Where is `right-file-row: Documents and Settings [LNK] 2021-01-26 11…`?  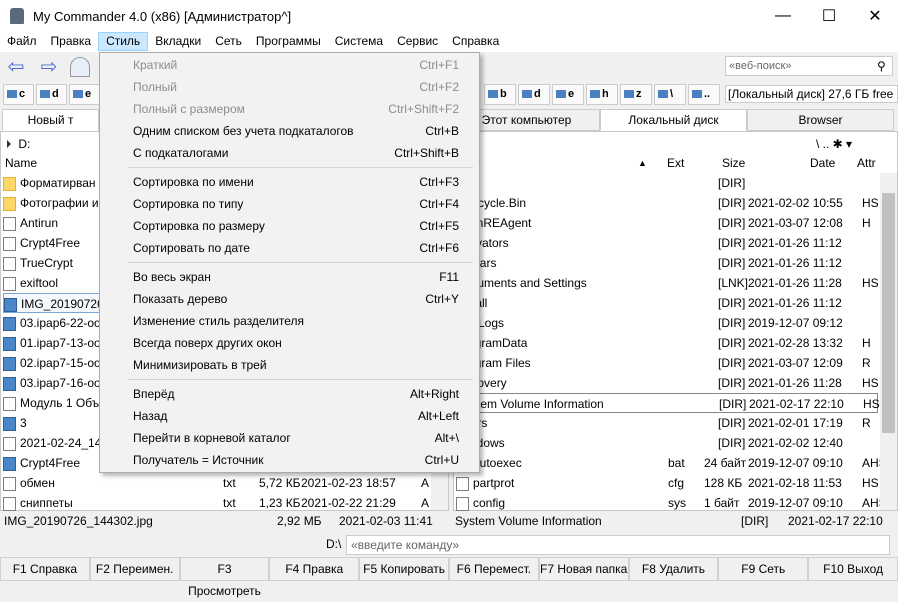
right-file-row: Documents and Settings [LNK] 2021-01-26 11… is located at coordinates (667, 283).